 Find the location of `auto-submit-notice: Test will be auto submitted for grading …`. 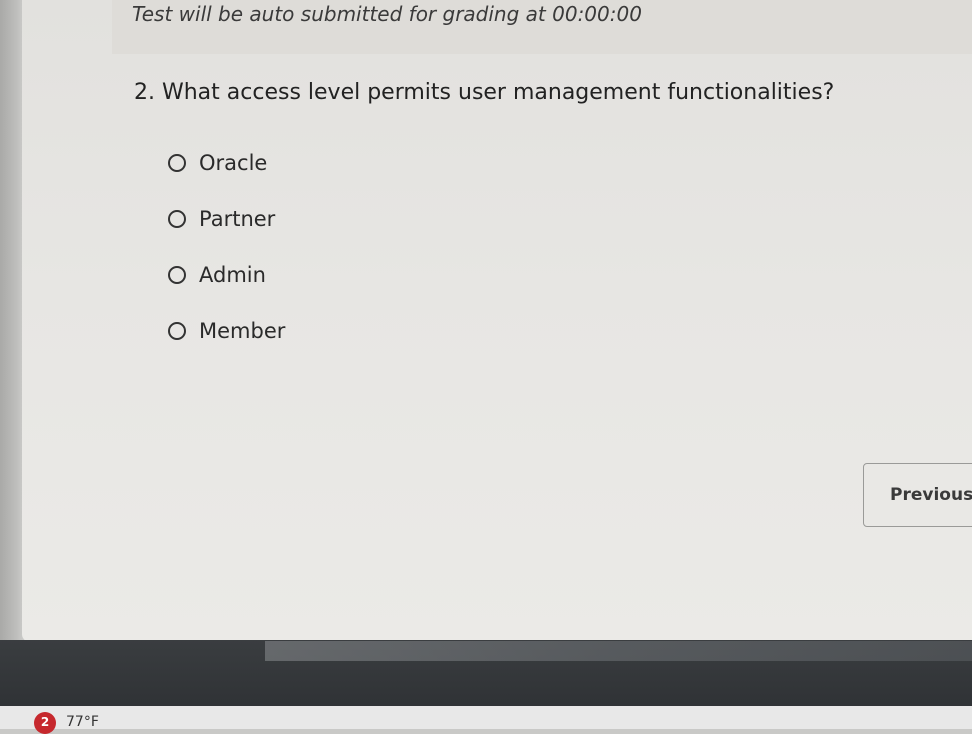

auto-submit-notice: Test will be auto submitted for grading … is located at coordinates (387, 14).